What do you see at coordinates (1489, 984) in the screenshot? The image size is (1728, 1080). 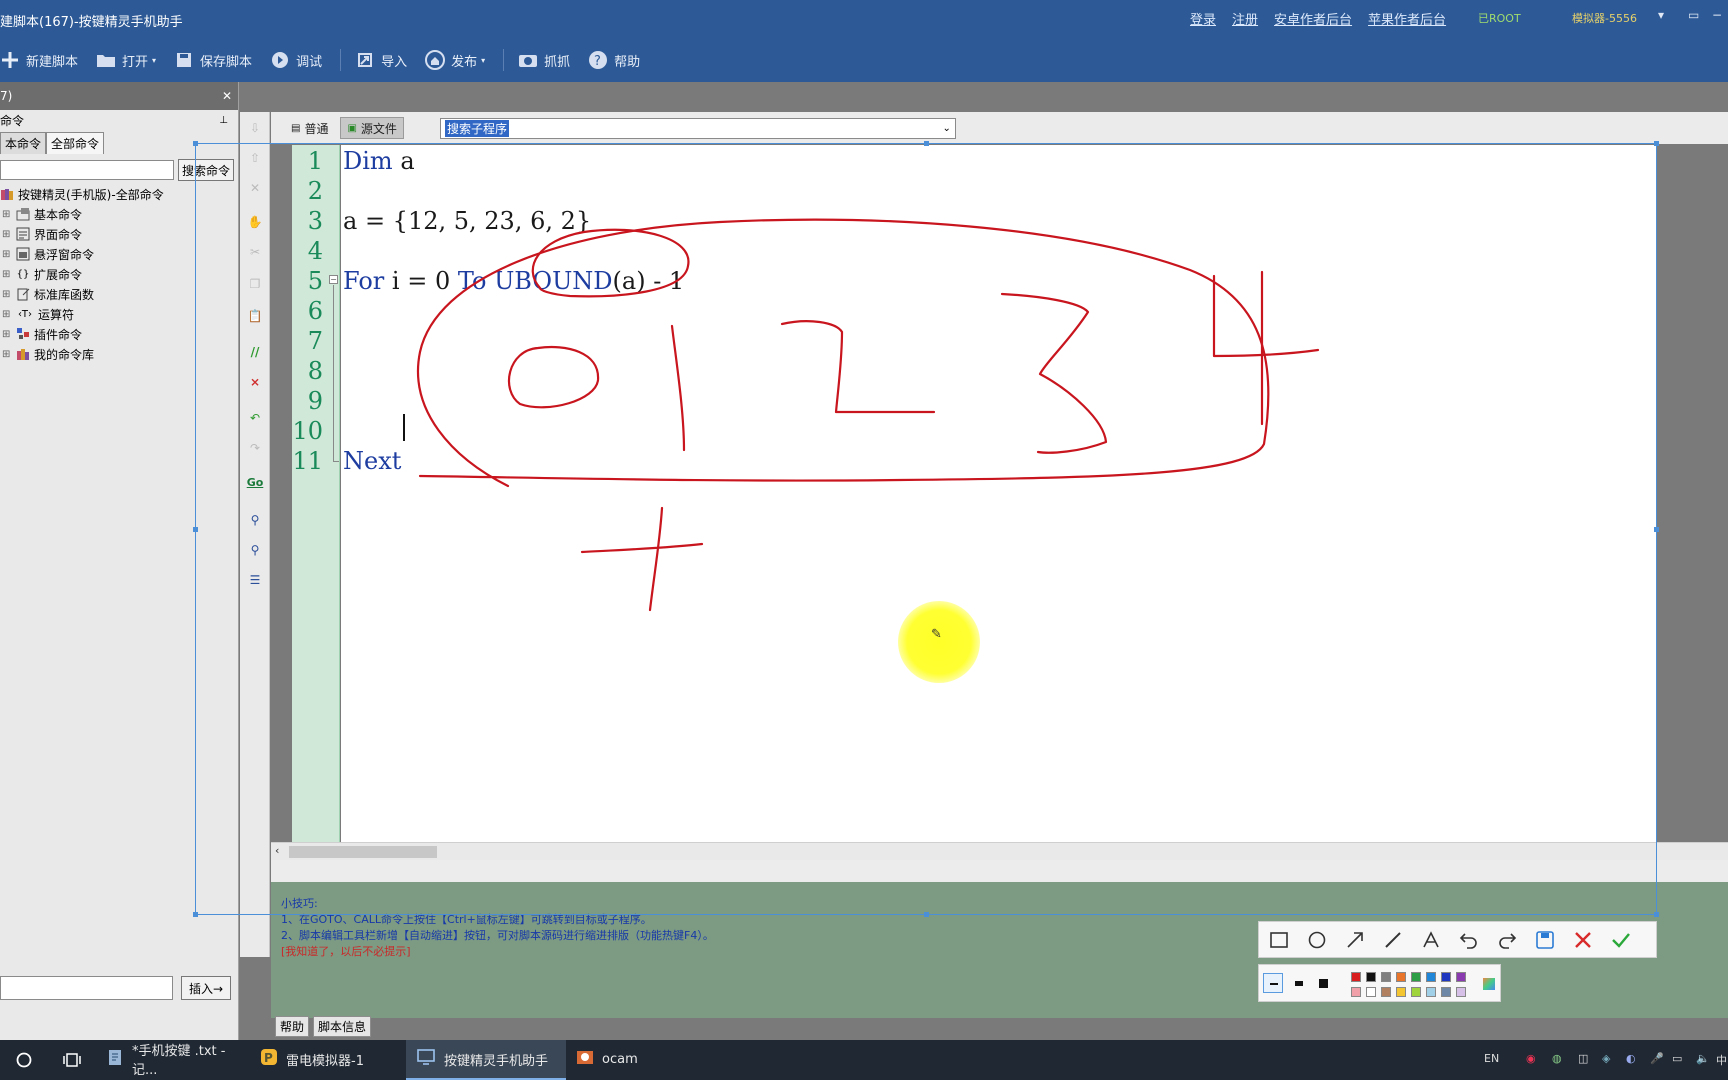 I see `custom-color-icon` at bounding box center [1489, 984].